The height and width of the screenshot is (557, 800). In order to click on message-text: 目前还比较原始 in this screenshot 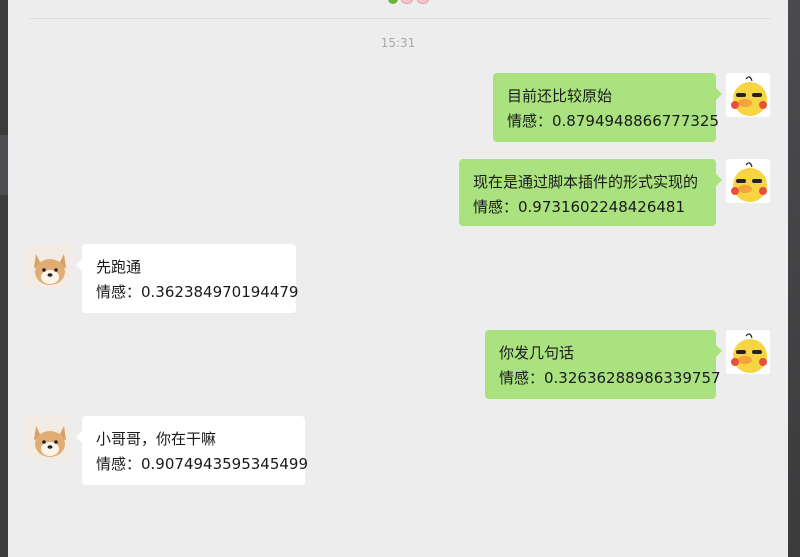, I will do `click(560, 96)`.